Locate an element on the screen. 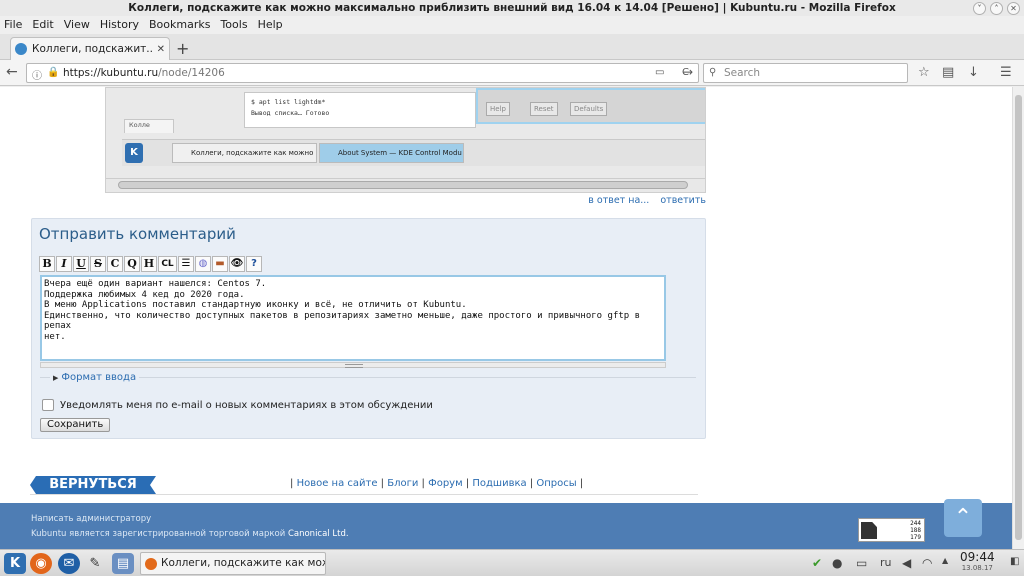 This screenshot has width=1024, height=576. horizontal-scrollbar is located at coordinates (405, 185).